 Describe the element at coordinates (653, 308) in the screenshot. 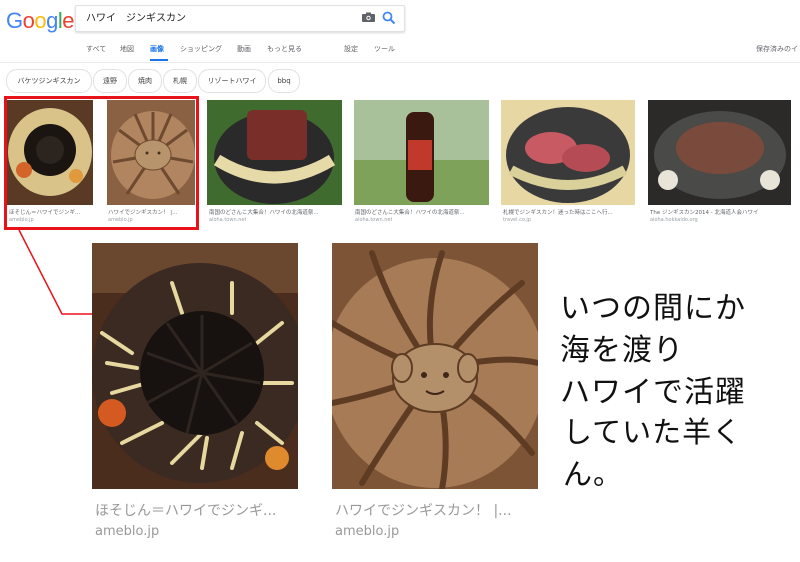

I see `annotation-line: いつの間にか` at that location.